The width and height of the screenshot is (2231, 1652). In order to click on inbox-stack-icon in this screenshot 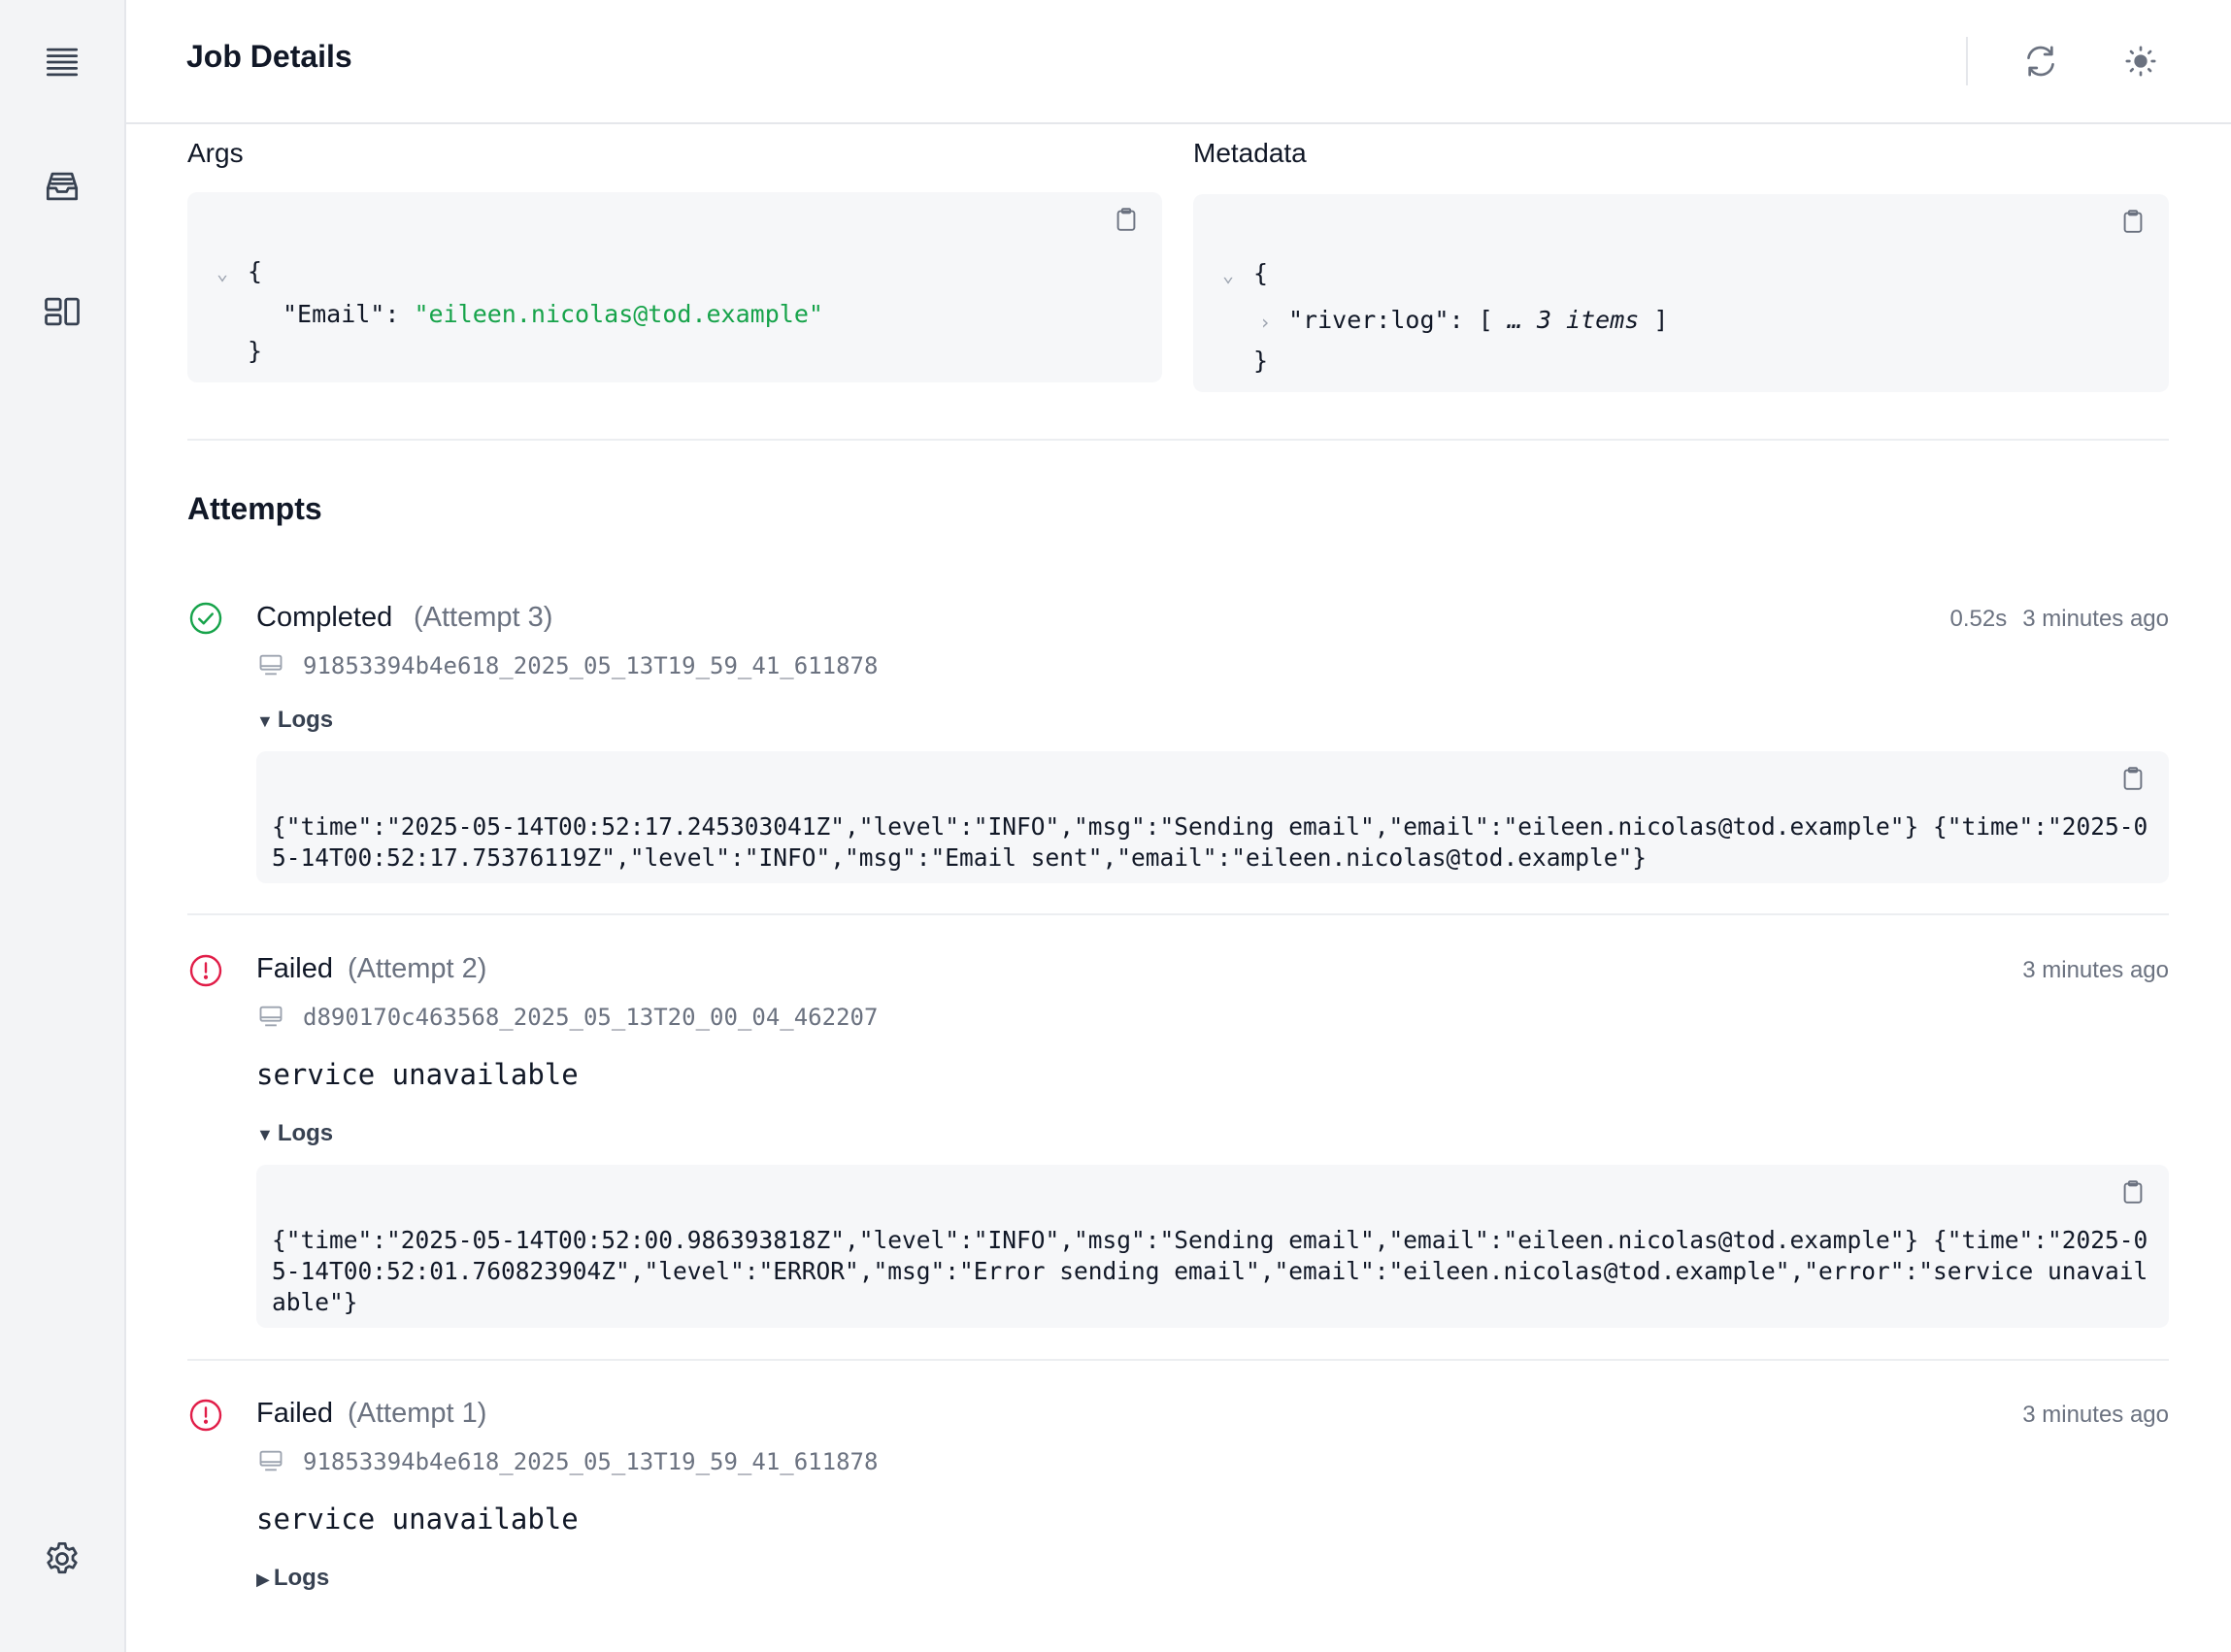, I will do `click(62, 186)`.